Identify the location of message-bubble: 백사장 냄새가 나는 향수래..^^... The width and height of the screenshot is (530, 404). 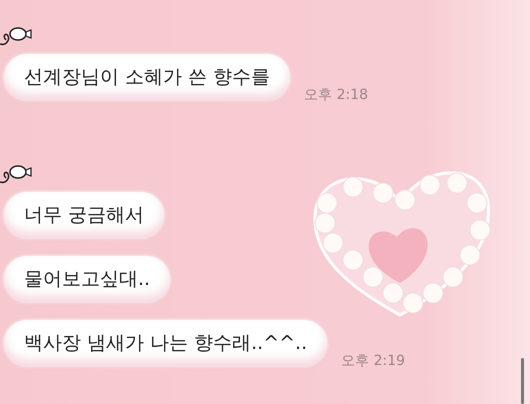
(166, 343).